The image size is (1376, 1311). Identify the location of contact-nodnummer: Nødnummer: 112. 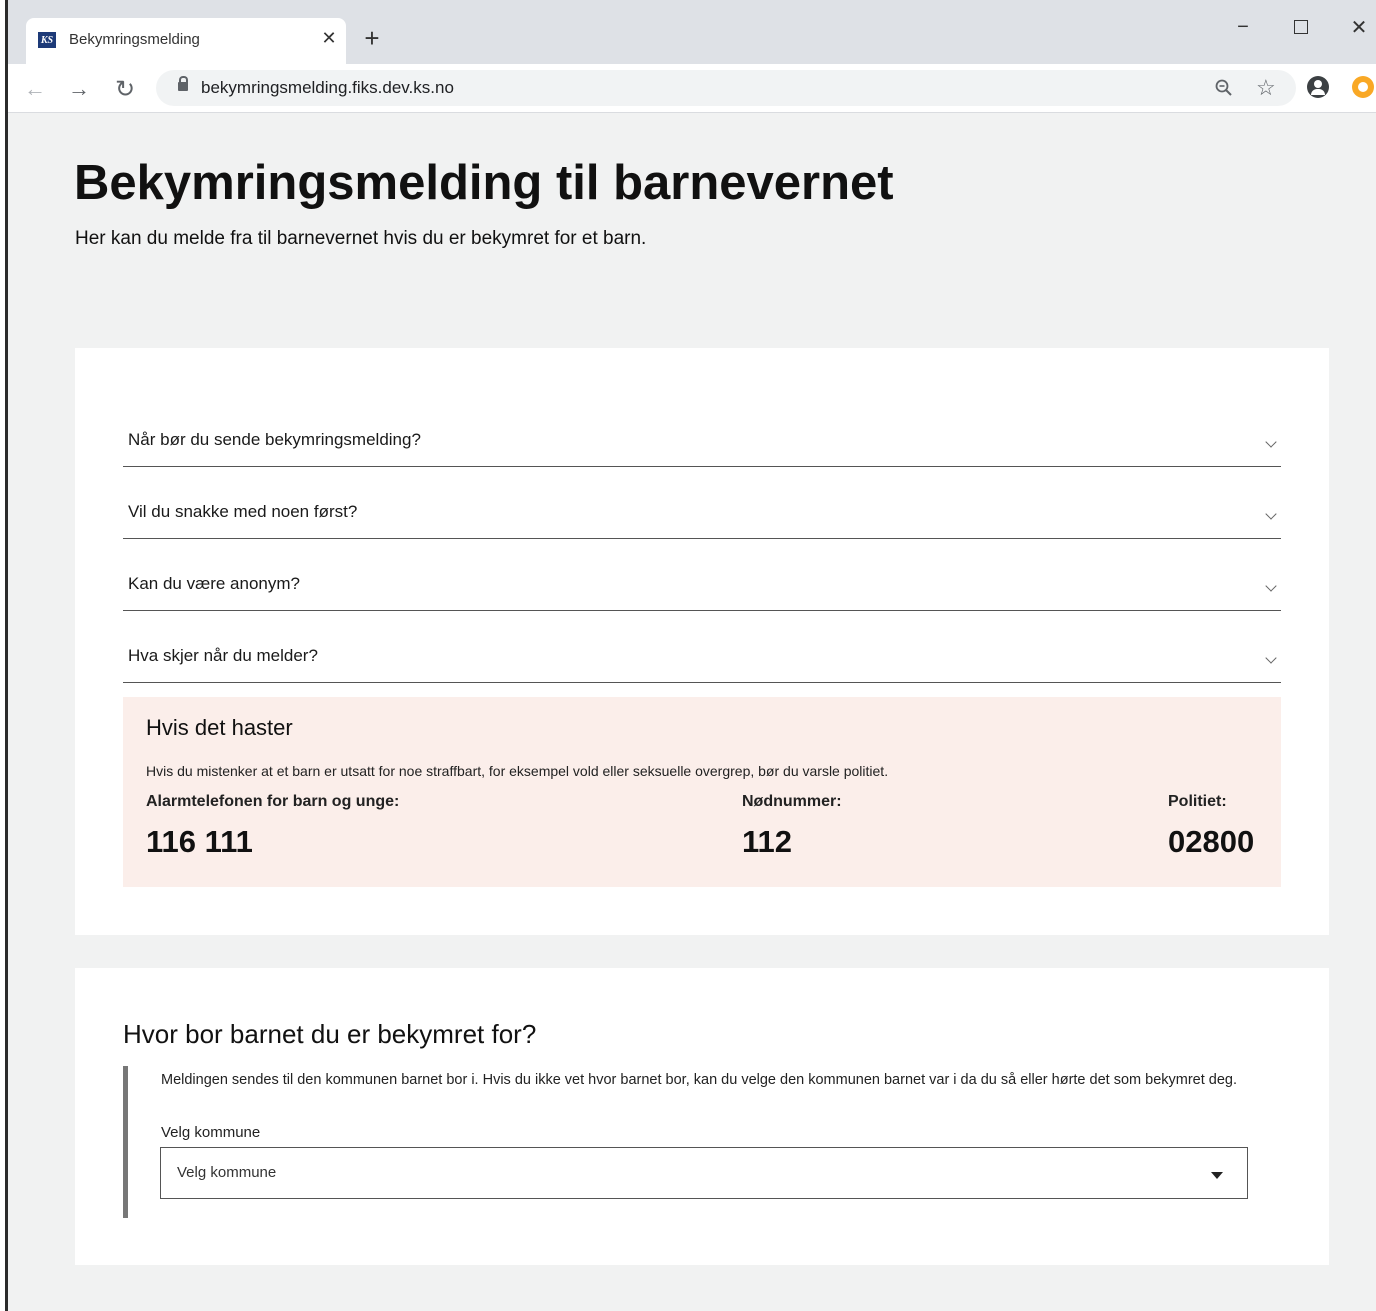
(792, 826).